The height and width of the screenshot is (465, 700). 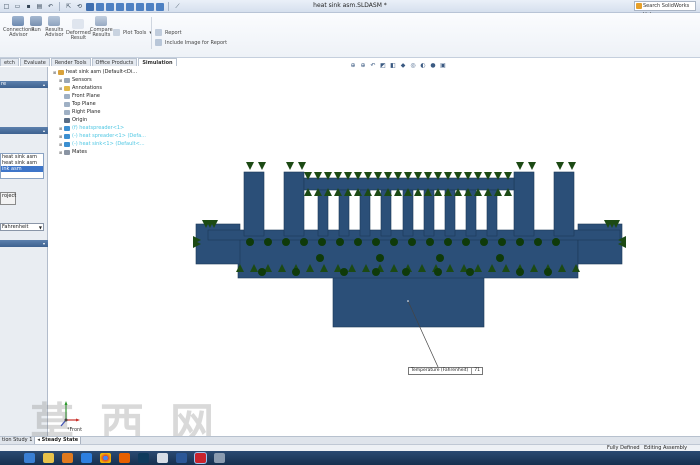 I want to click on tree-item: Right Plane, so click(x=118, y=112).